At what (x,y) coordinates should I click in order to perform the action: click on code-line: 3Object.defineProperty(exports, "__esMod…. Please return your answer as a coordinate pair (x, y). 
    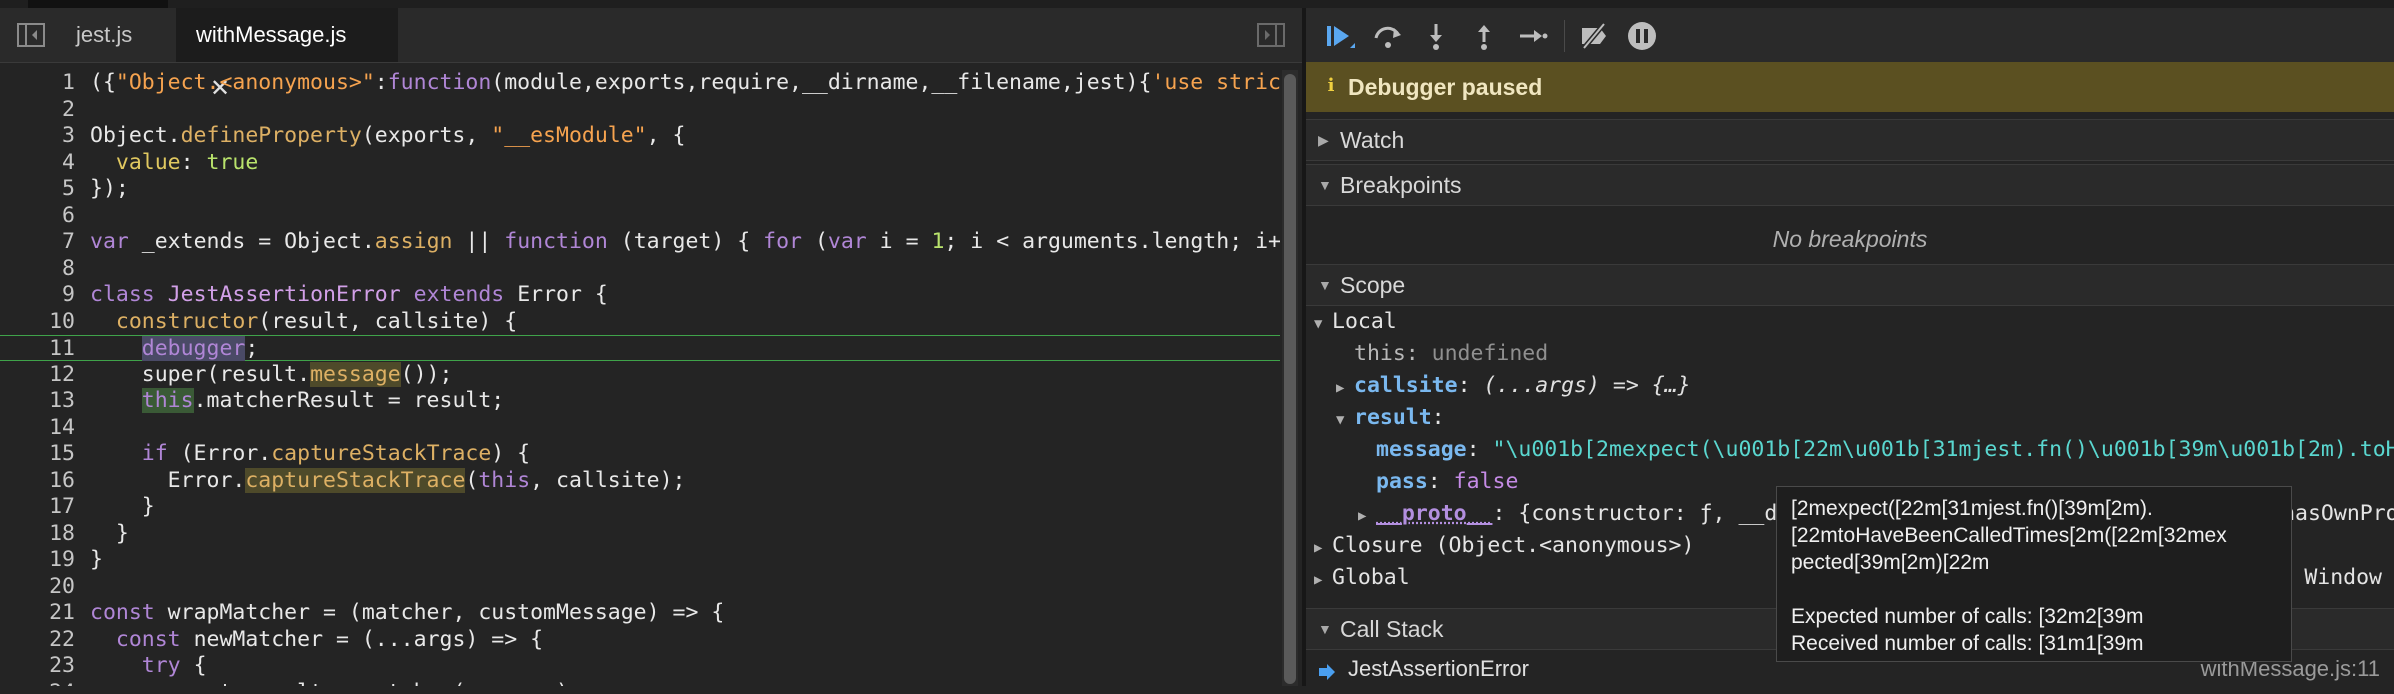
    Looking at the image, I should click on (640, 136).